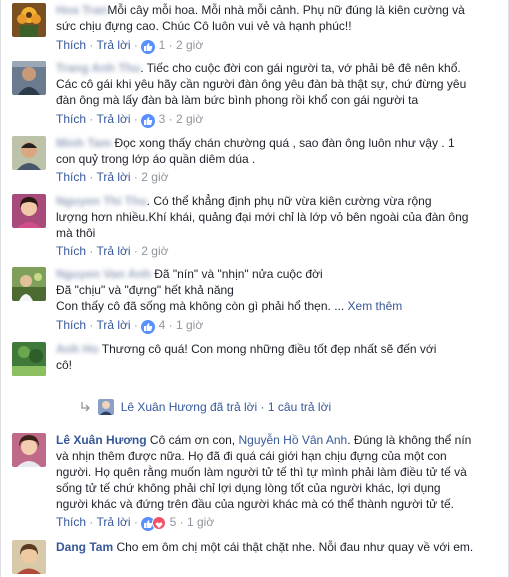 The height and width of the screenshot is (577, 509). I want to click on reply-summary: Lê Xuân Hương đã trả lời · 1 câu trả lời, so click(205, 407).